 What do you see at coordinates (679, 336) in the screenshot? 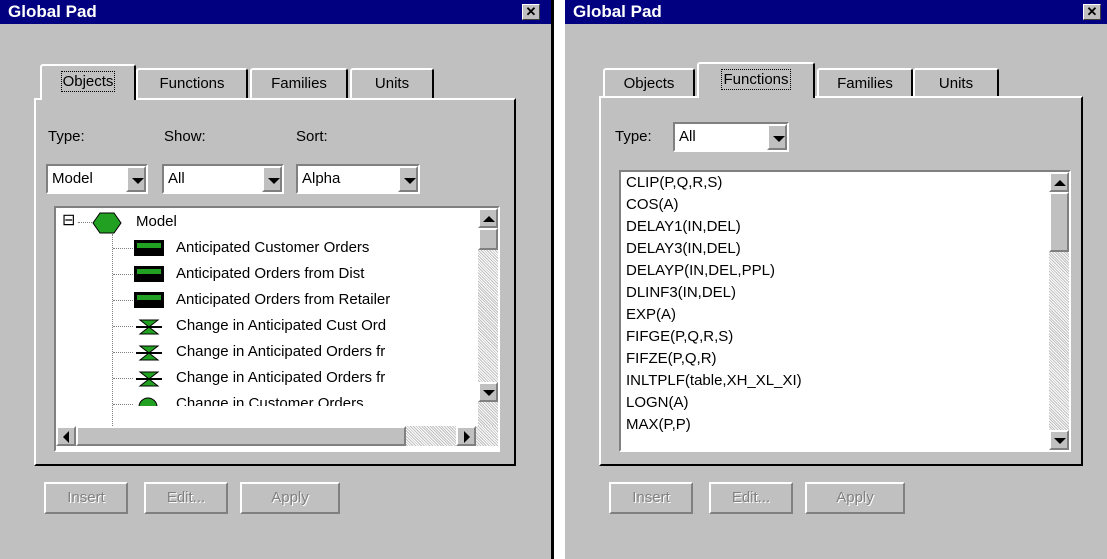
I see `list-item: FIFGE(P,Q,R,S)` at bounding box center [679, 336].